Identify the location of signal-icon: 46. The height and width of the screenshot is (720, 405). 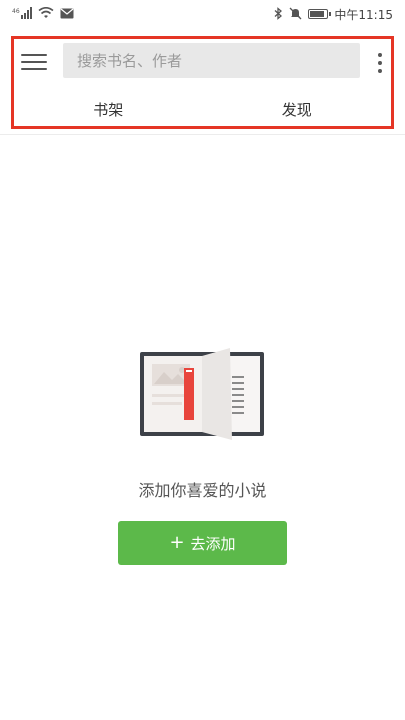
(22, 14).